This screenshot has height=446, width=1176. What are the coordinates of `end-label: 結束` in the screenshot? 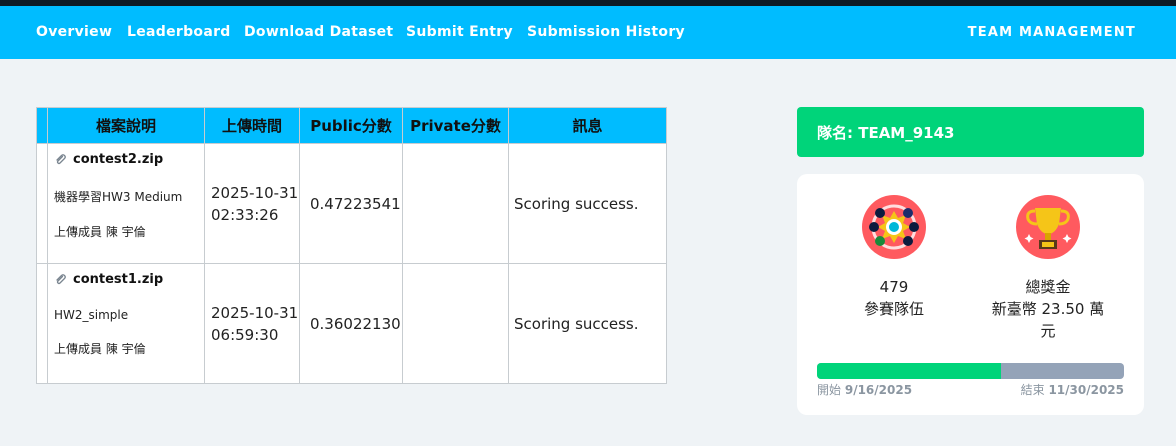 It's located at (1032, 390).